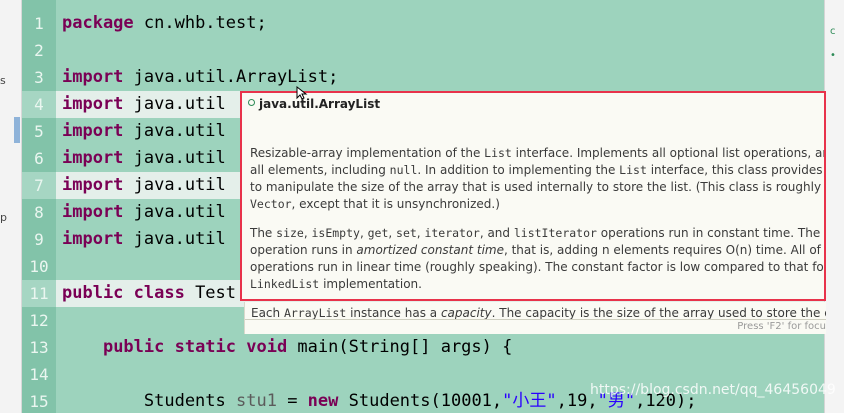 The width and height of the screenshot is (844, 413). I want to click on line-number: 10, so click(39, 266).